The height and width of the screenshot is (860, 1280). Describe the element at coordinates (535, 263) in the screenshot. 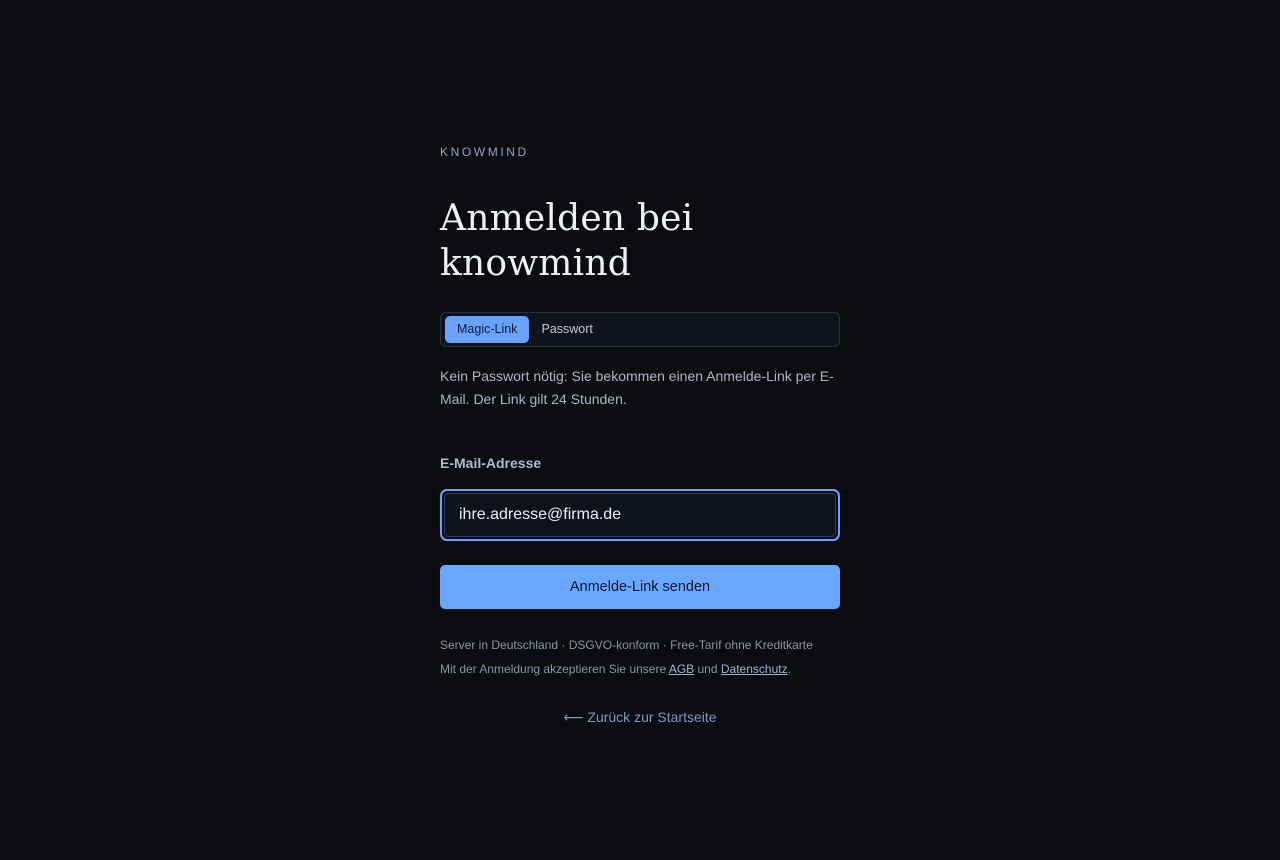

I see `page-title-line-2: knowmind` at that location.